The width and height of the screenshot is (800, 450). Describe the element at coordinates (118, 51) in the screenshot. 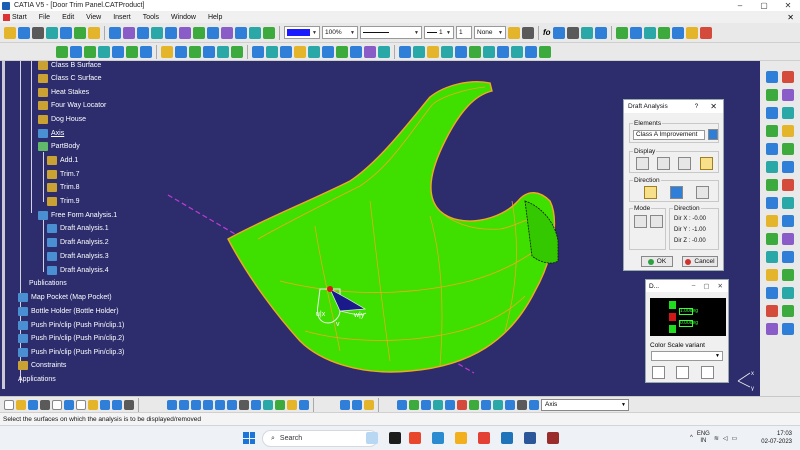

I see `helix-icon` at that location.